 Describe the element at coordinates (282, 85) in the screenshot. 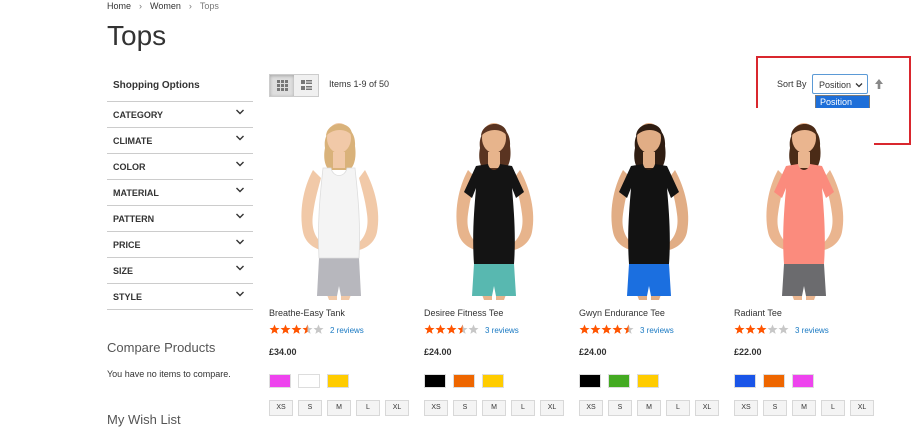

I see `grid-view-button` at that location.